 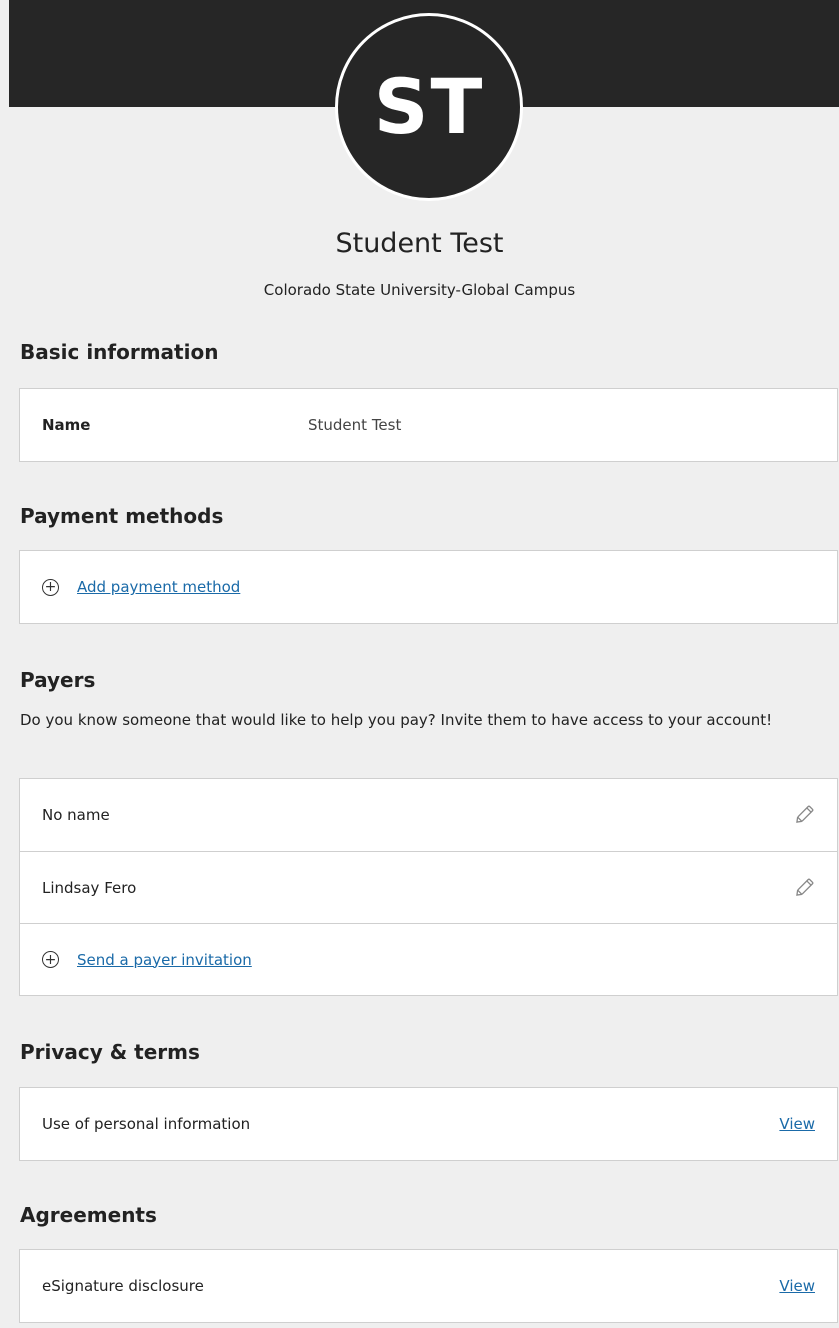 What do you see at coordinates (146, 1124) in the screenshot?
I see `use-of-personal-information-label: Use of personal information` at bounding box center [146, 1124].